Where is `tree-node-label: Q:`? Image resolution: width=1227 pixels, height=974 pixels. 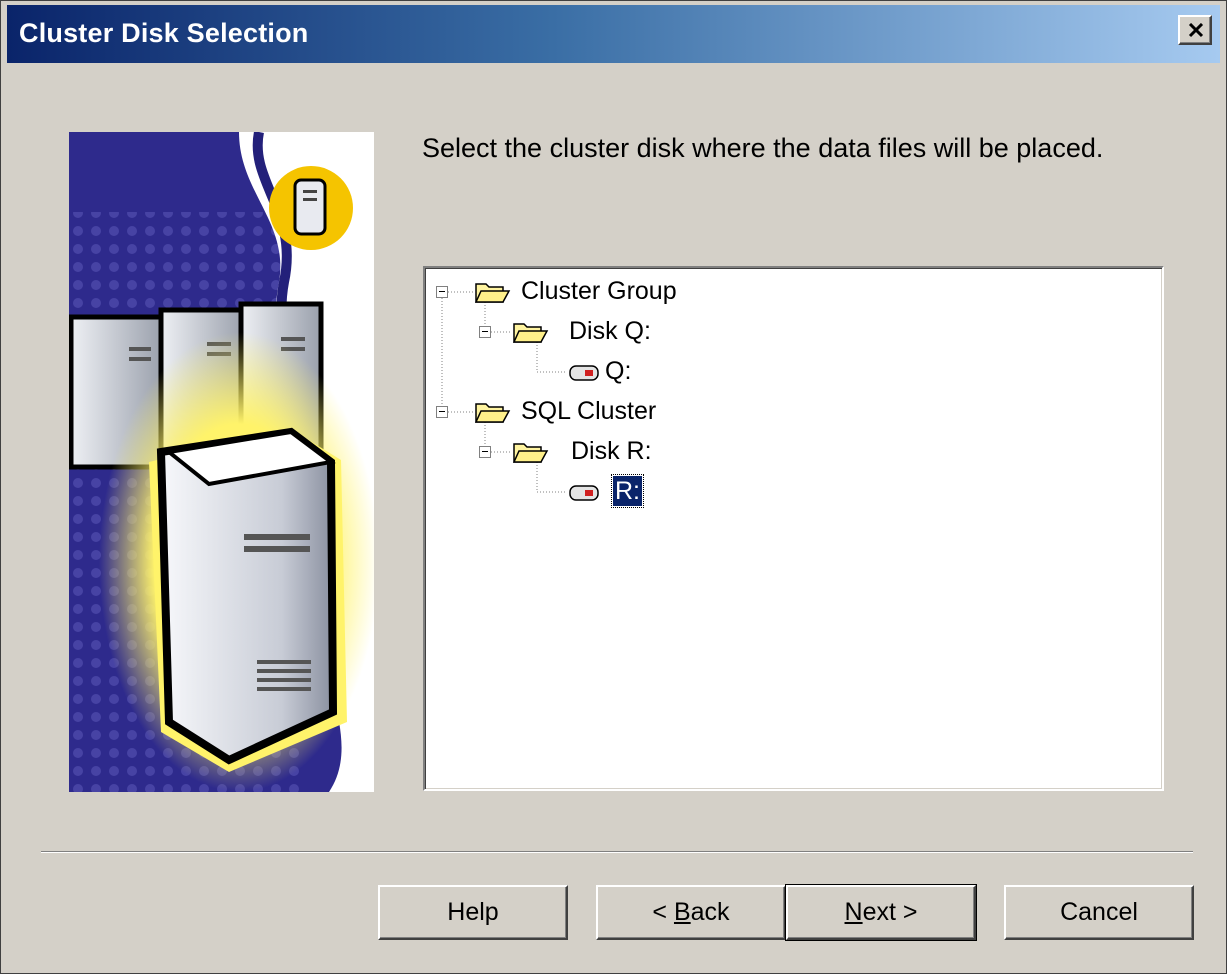 tree-node-label: Q: is located at coordinates (618, 371).